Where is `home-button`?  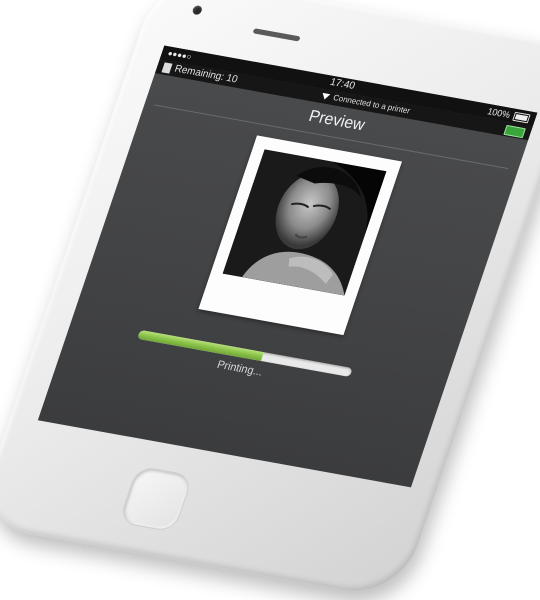 home-button is located at coordinates (156, 499).